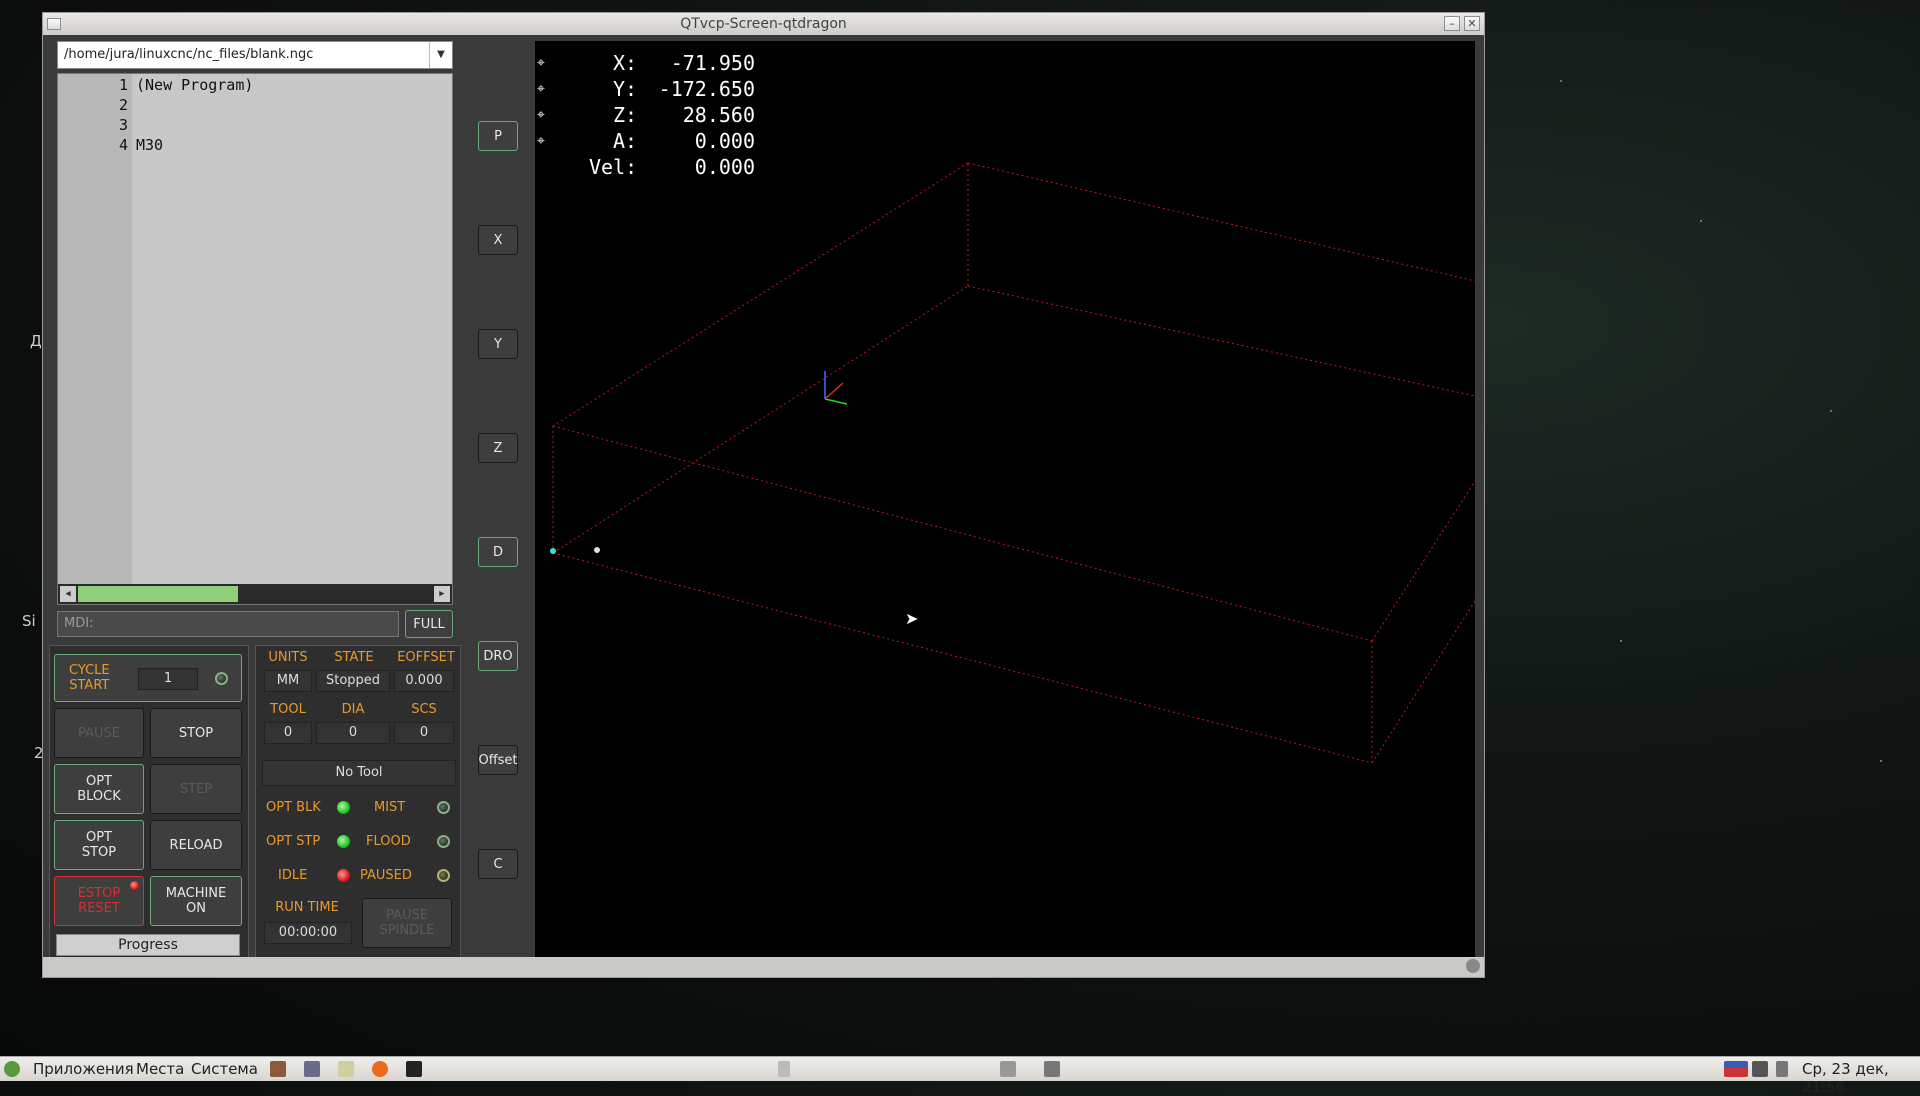  I want to click on minimize-icon: –, so click(1452, 23).